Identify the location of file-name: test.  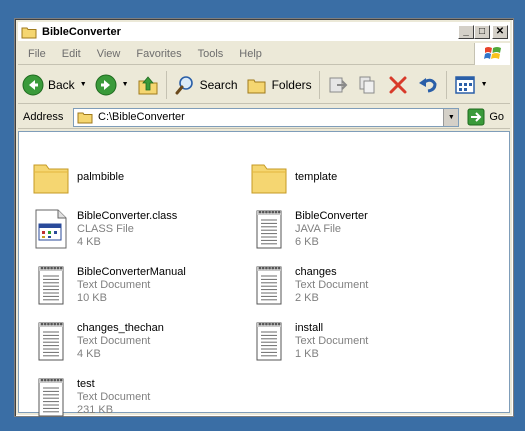
(86, 383).